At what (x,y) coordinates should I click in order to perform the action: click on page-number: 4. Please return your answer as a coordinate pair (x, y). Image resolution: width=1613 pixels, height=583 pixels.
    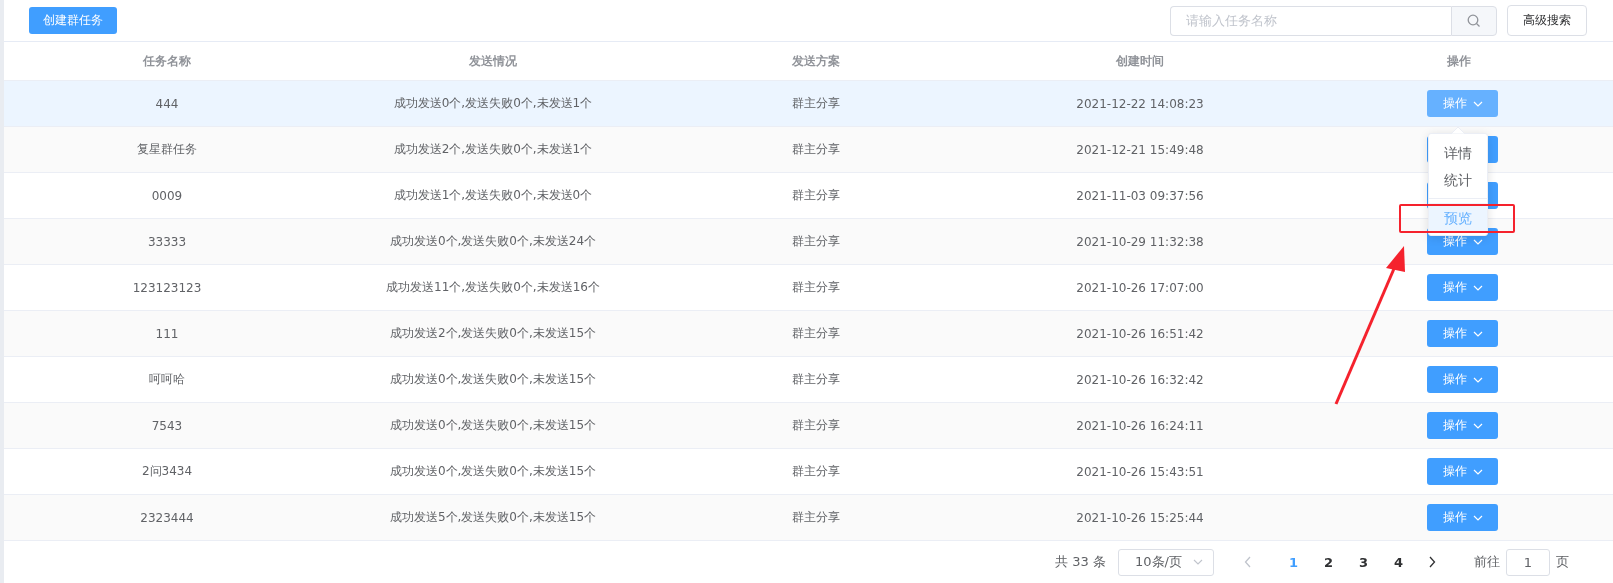
    Looking at the image, I should click on (1398, 562).